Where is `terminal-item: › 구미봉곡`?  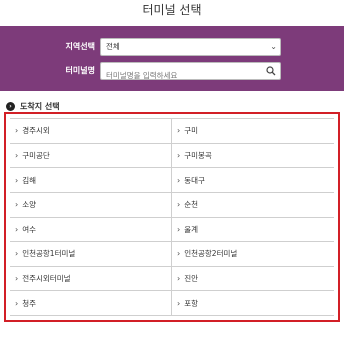
terminal-item: › 구미봉곡 is located at coordinates (253, 156).